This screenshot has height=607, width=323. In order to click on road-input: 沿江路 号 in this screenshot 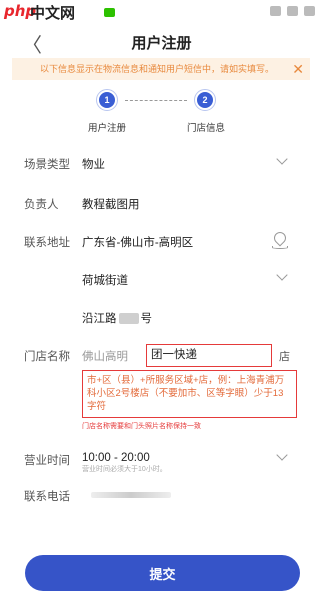, I will do `click(117, 318)`.